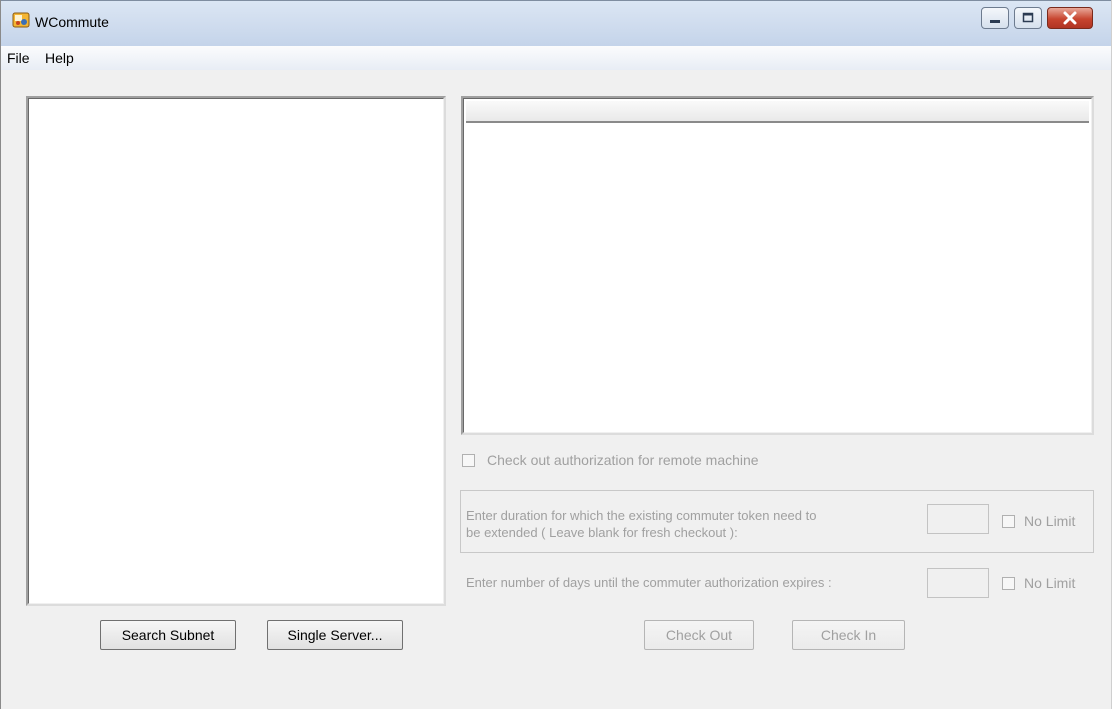  Describe the element at coordinates (72, 22) in the screenshot. I see `window-title: WCommute` at that location.